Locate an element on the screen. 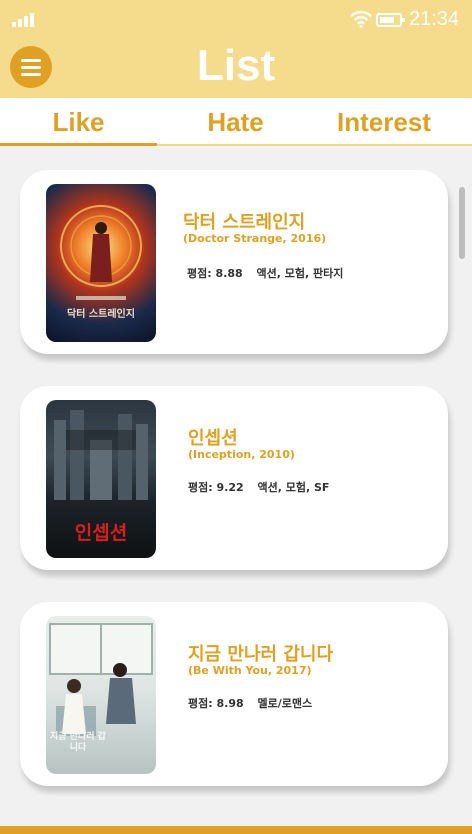 This screenshot has height=834, width=472. status-bar: 21:34 is located at coordinates (236, 20).